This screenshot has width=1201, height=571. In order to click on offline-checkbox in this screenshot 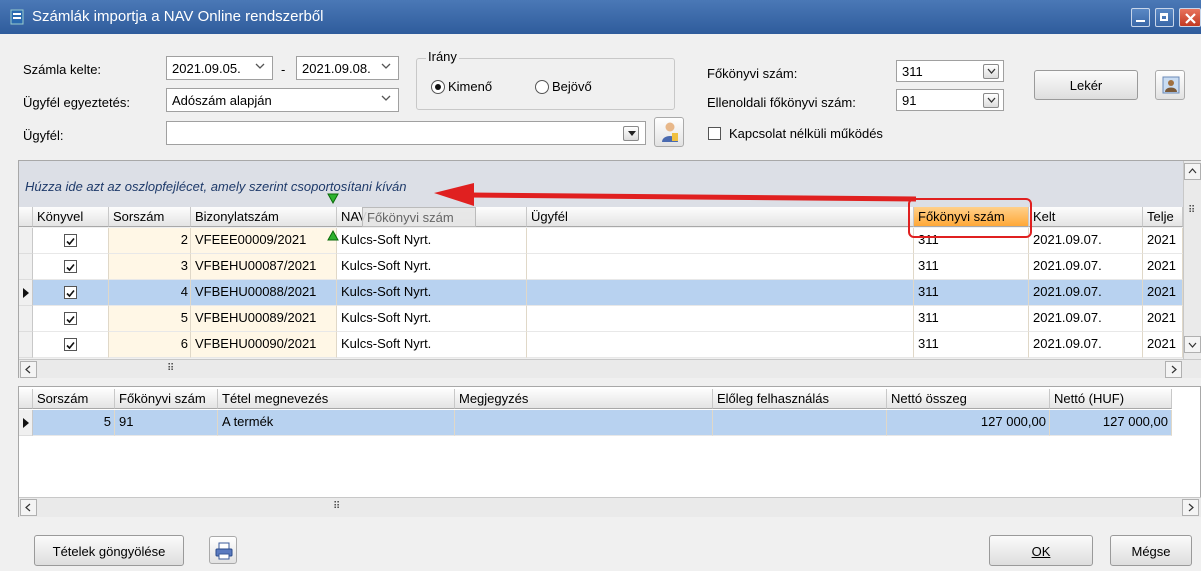, I will do `click(714, 133)`.